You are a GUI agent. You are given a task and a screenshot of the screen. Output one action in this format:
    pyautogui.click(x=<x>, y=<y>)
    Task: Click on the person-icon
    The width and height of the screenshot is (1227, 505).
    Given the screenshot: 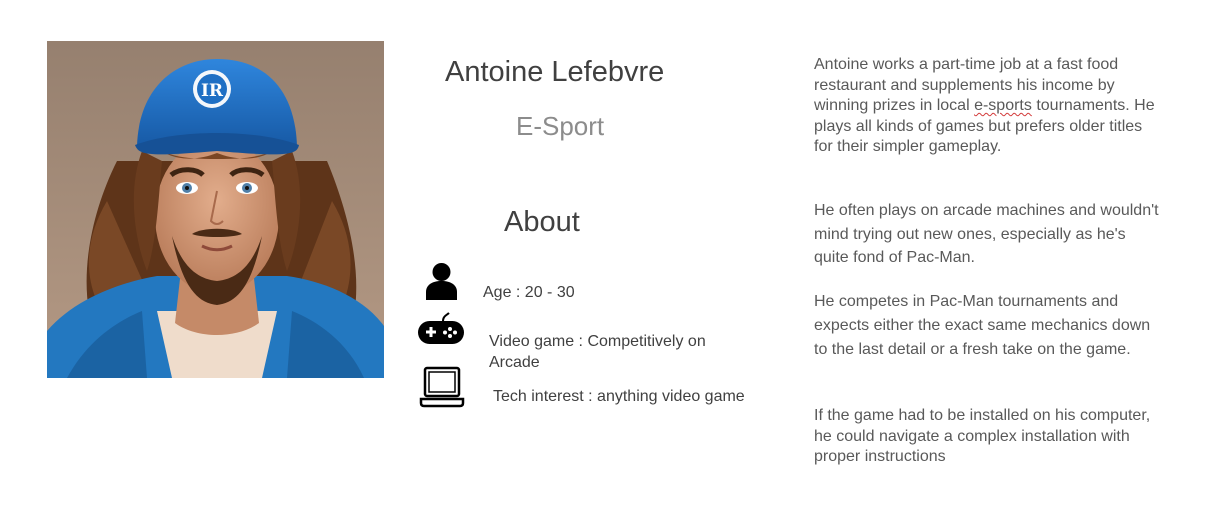 What is the action you would take?
    pyautogui.click(x=441, y=281)
    